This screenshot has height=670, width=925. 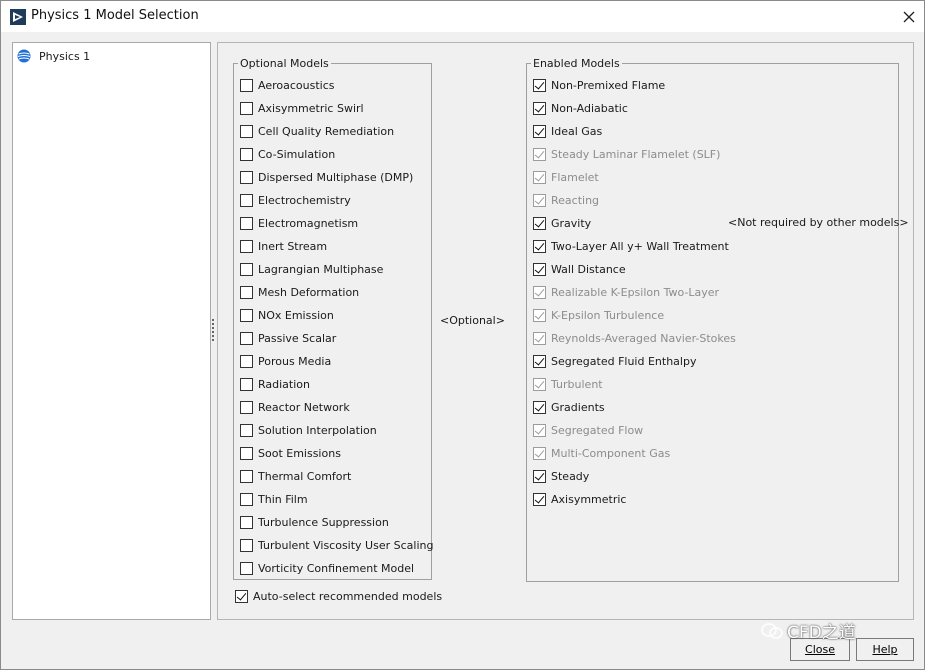 I want to click on optional-model-item-label: Lagrangian Multiphase, so click(x=321, y=269).